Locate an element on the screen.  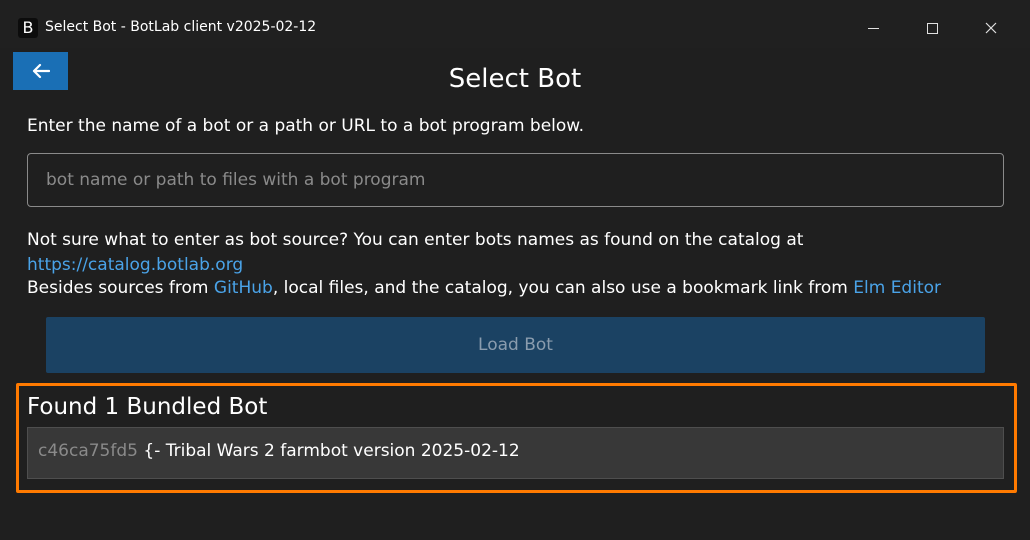
minimize-button is located at coordinates (873, 28).